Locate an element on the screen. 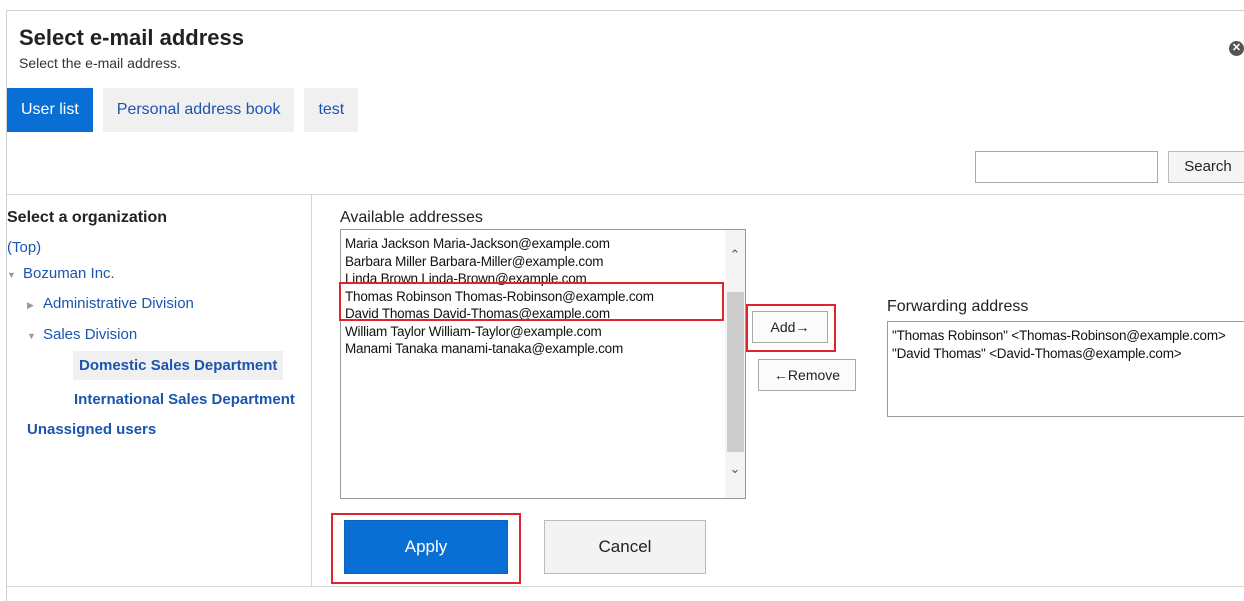 The width and height of the screenshot is (1244, 601). tab-test: test is located at coordinates (331, 110).